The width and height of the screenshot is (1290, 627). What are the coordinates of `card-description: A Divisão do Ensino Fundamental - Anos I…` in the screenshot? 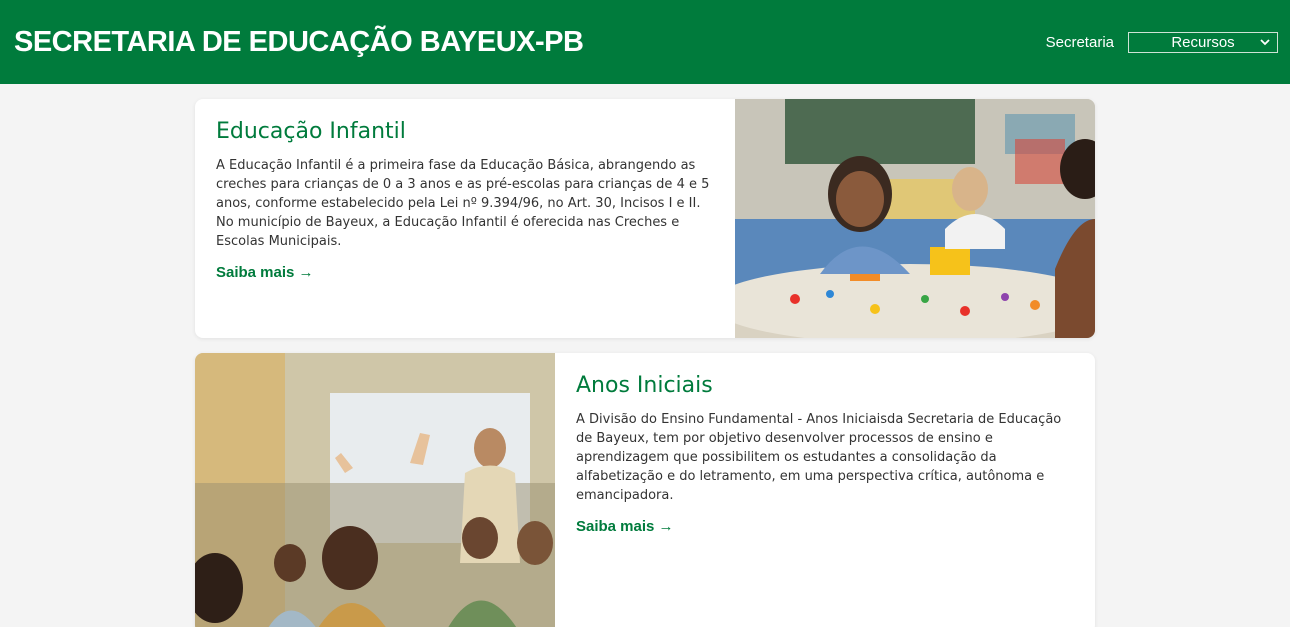 It's located at (819, 457).